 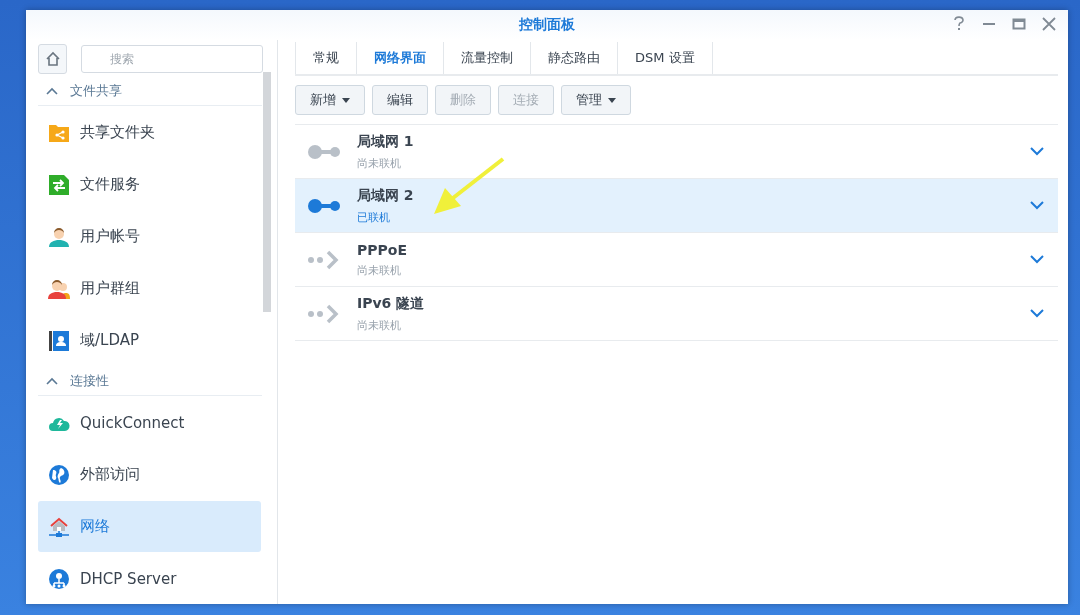 I want to click on section-header: 文件共享, so click(x=150, y=91).